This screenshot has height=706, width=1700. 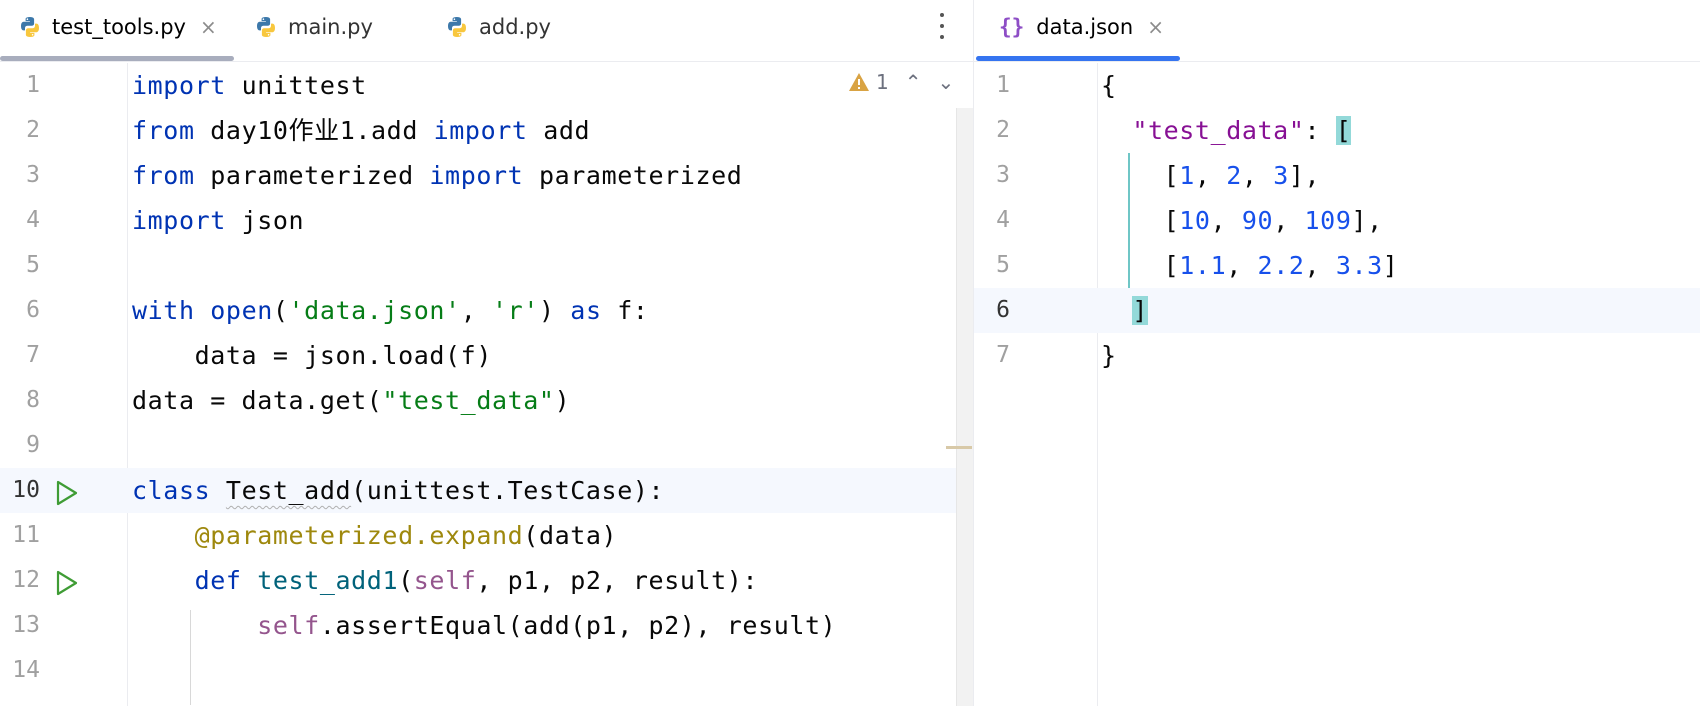 I want to click on code-text: }, so click(x=1109, y=355).